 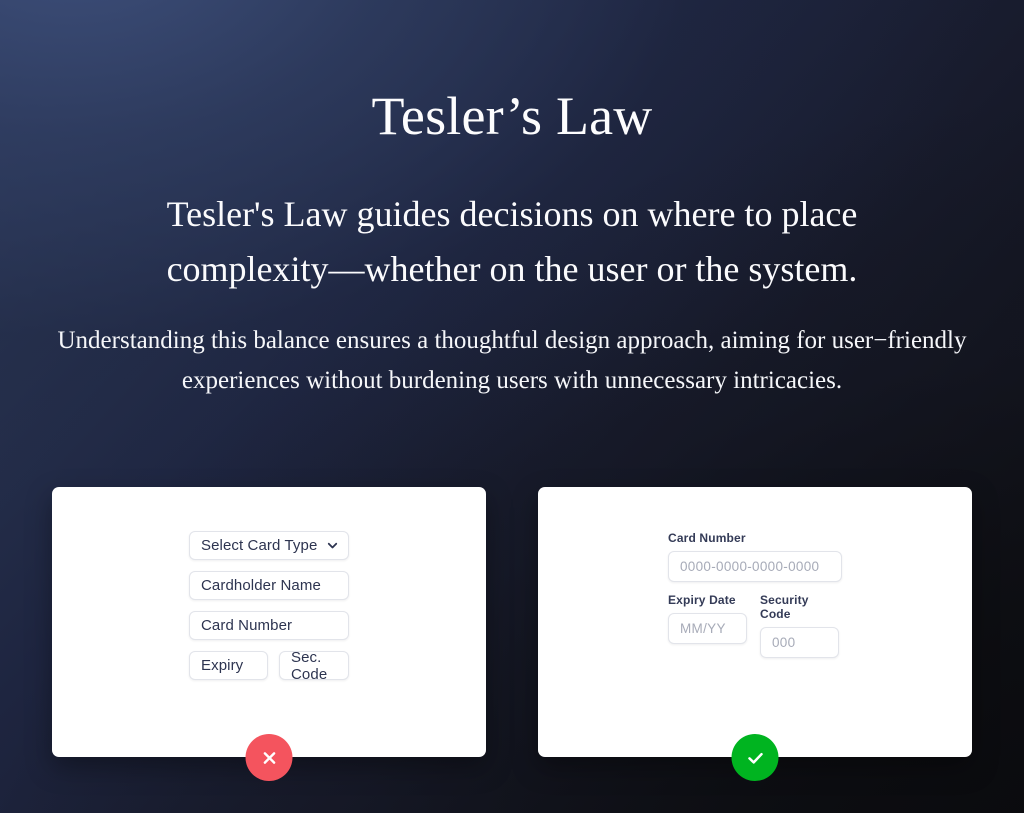 I want to click on card-number-group: Card Number 0000-0000-0000-0000, so click(x=755, y=556).